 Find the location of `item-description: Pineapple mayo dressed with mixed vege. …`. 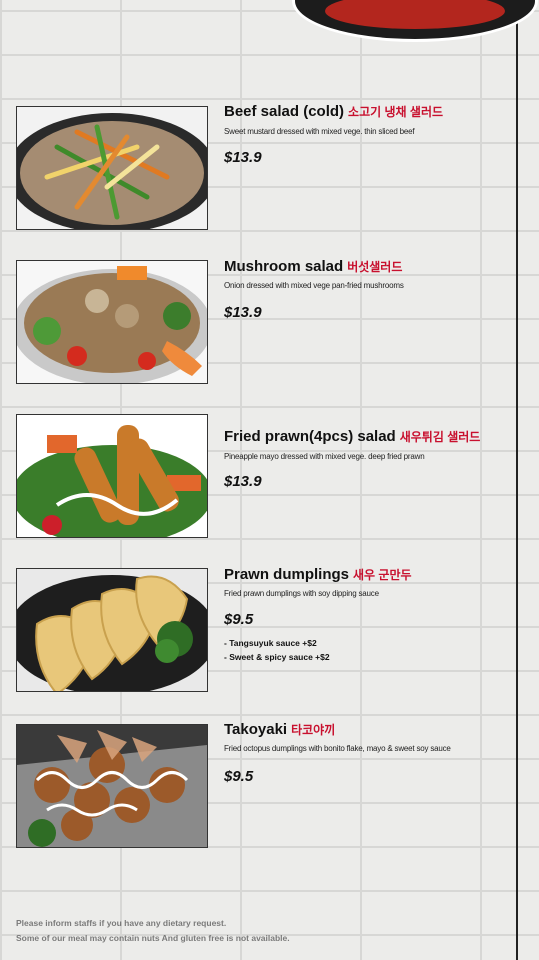

item-description: Pineapple mayo dressed with mixed vege. … is located at coordinates (324, 456).